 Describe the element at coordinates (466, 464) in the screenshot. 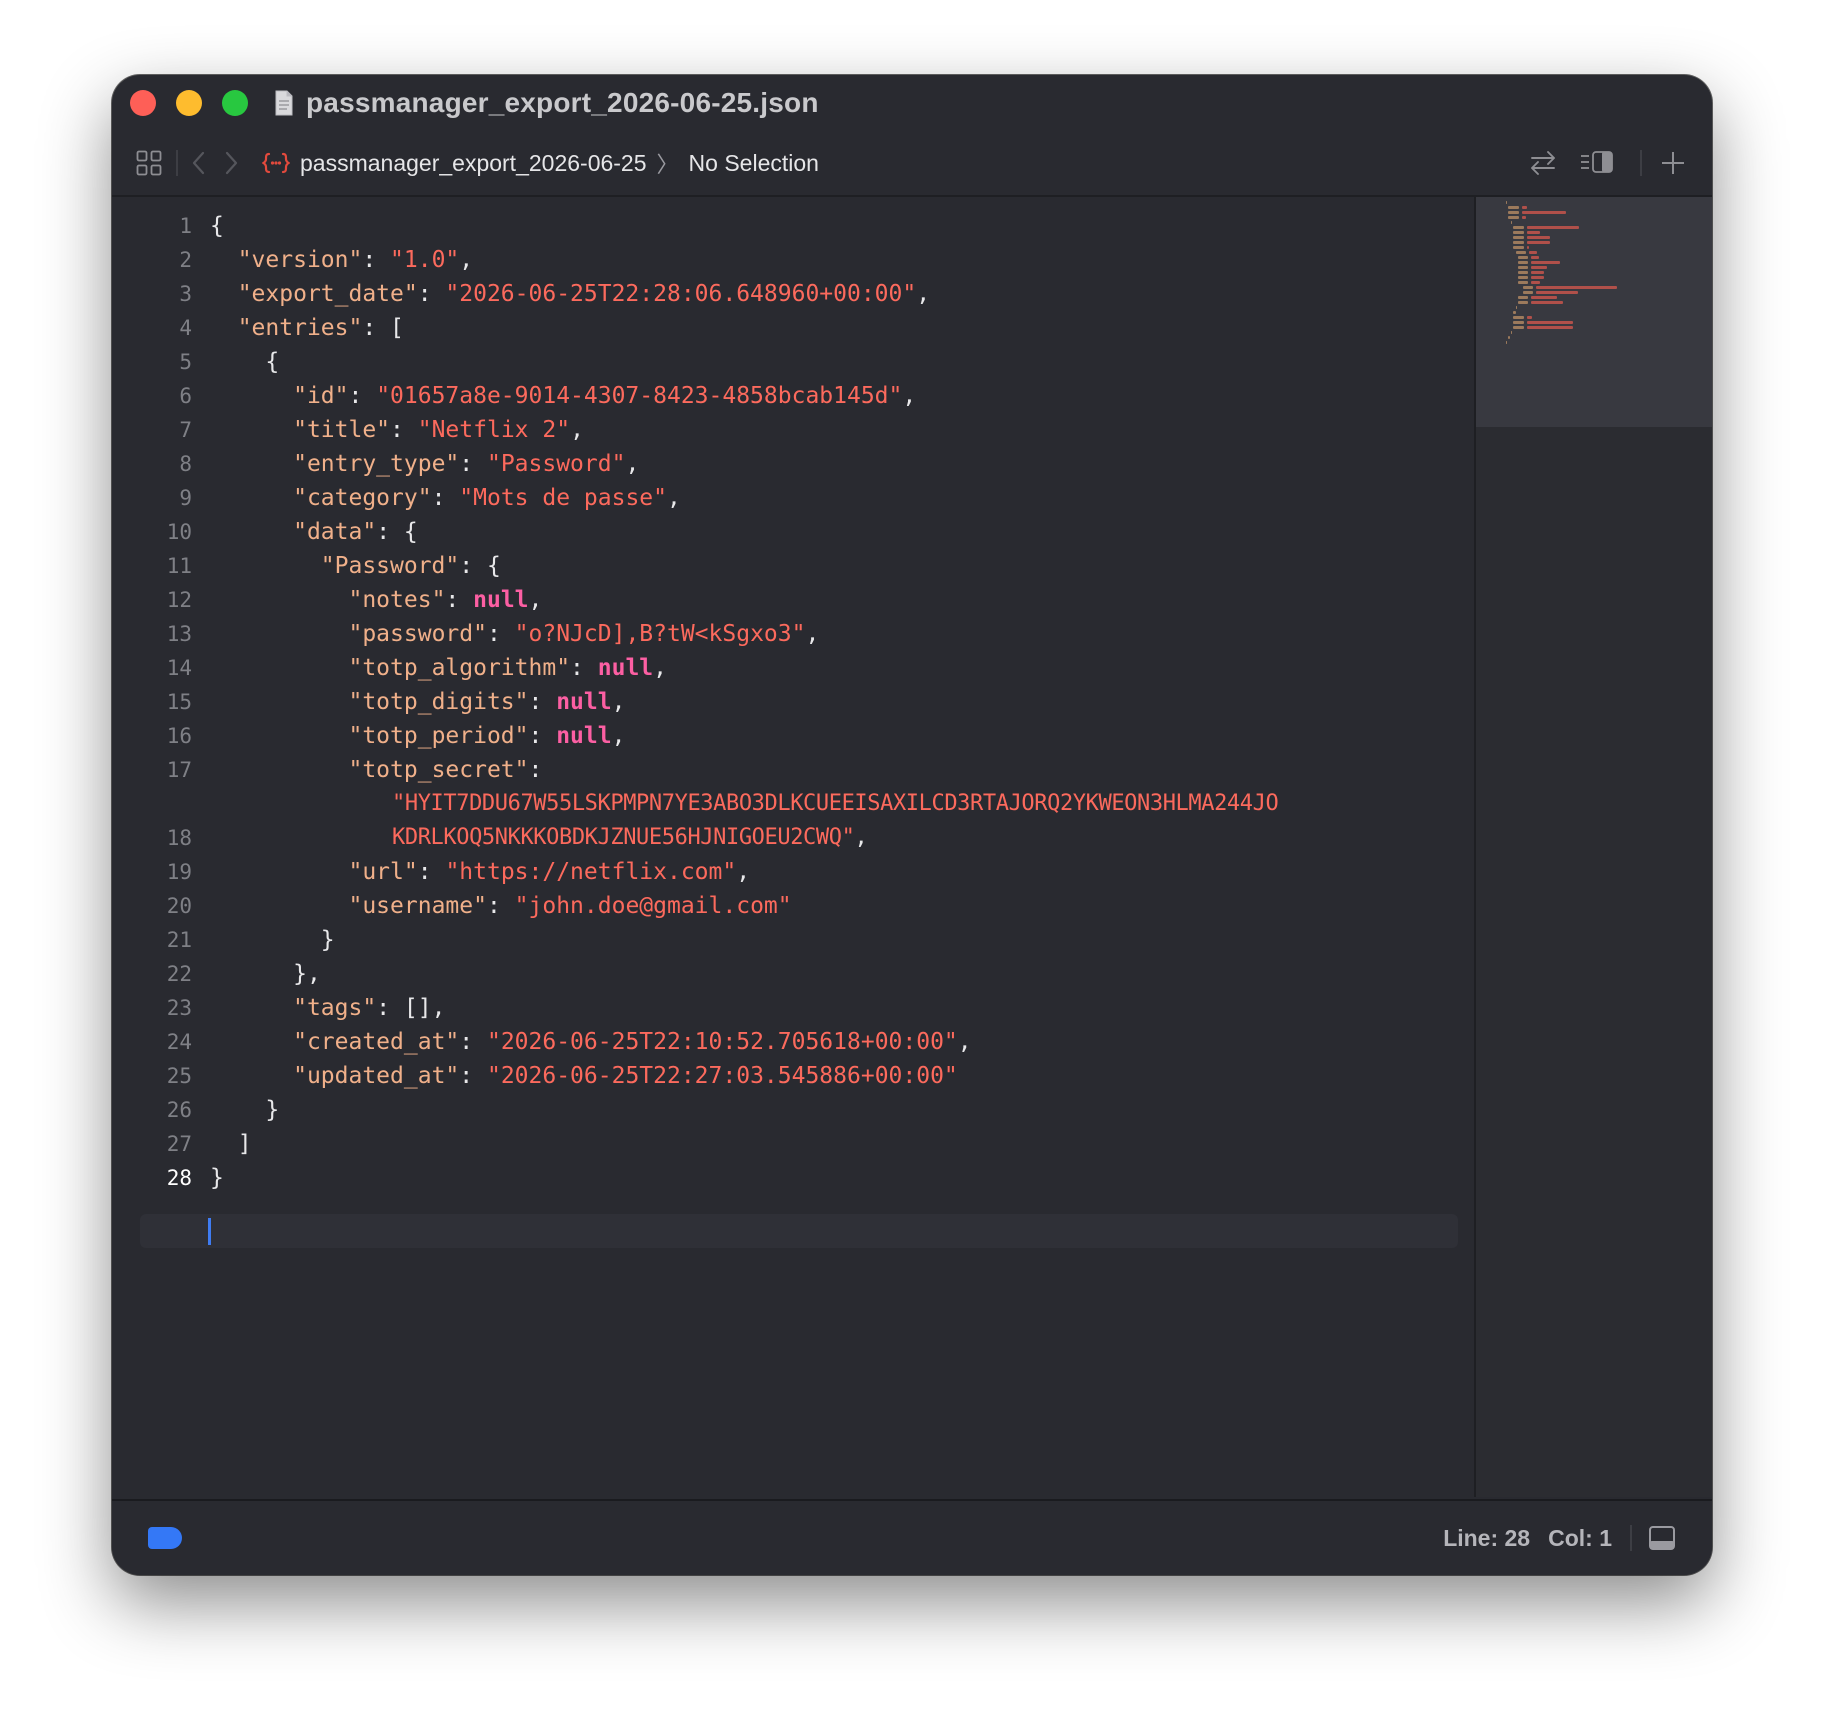

I see `code-line: "entry_type": "Password",` at that location.